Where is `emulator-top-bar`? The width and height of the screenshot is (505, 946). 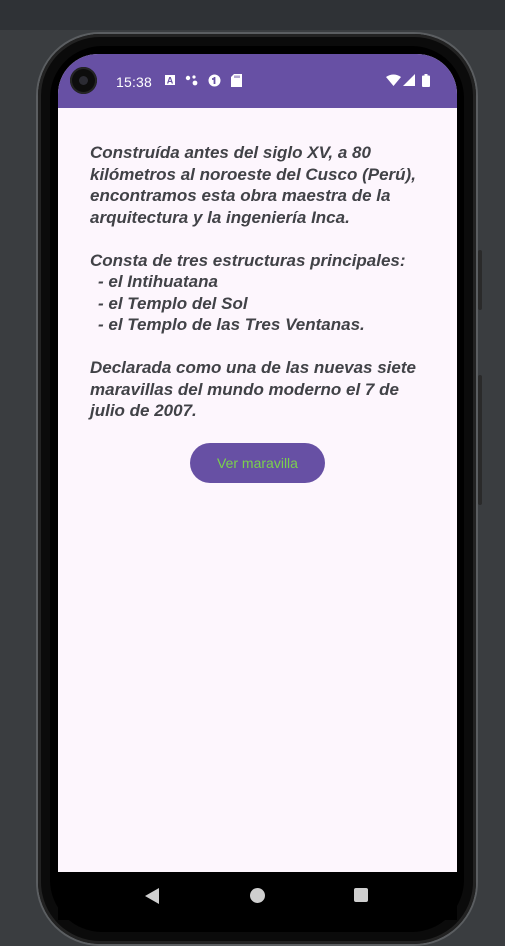 emulator-top-bar is located at coordinates (252, 15).